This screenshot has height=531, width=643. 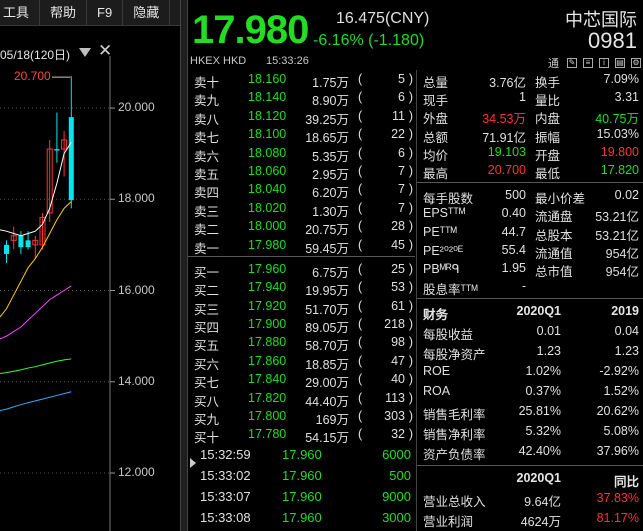 I want to click on bid-row: 买七 17.840 29.00万(40), so click(x=301, y=380).